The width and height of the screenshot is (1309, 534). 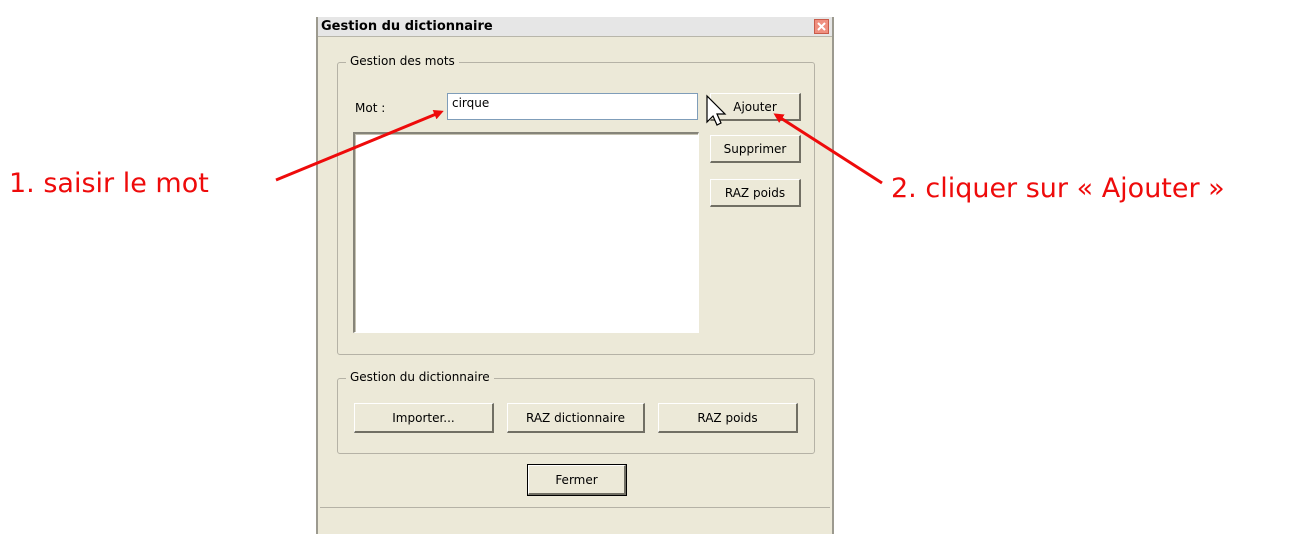 What do you see at coordinates (828, 149) in the screenshot?
I see `arrow-step2` at bounding box center [828, 149].